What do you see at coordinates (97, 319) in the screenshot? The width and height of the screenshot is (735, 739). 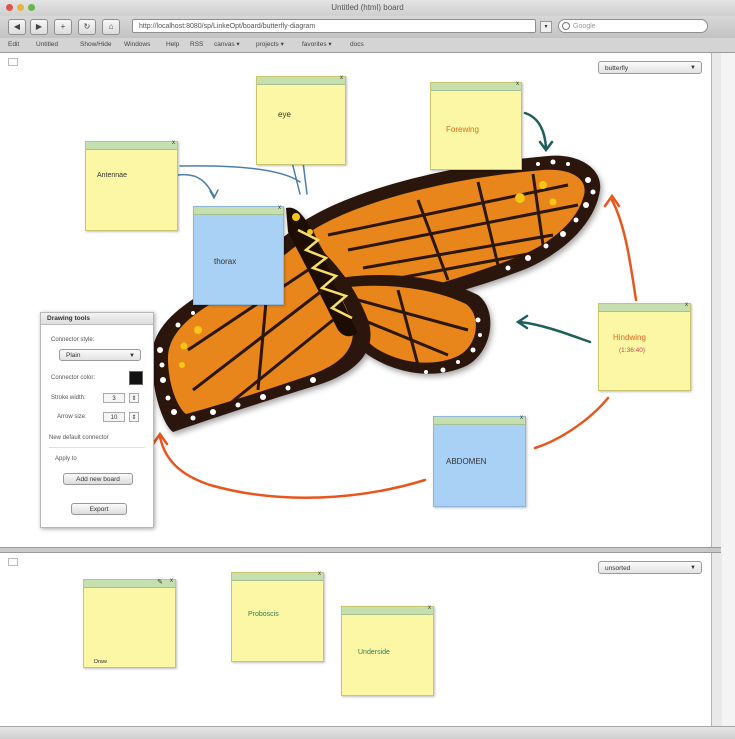 I see `dialog-title: Drawing tools` at bounding box center [97, 319].